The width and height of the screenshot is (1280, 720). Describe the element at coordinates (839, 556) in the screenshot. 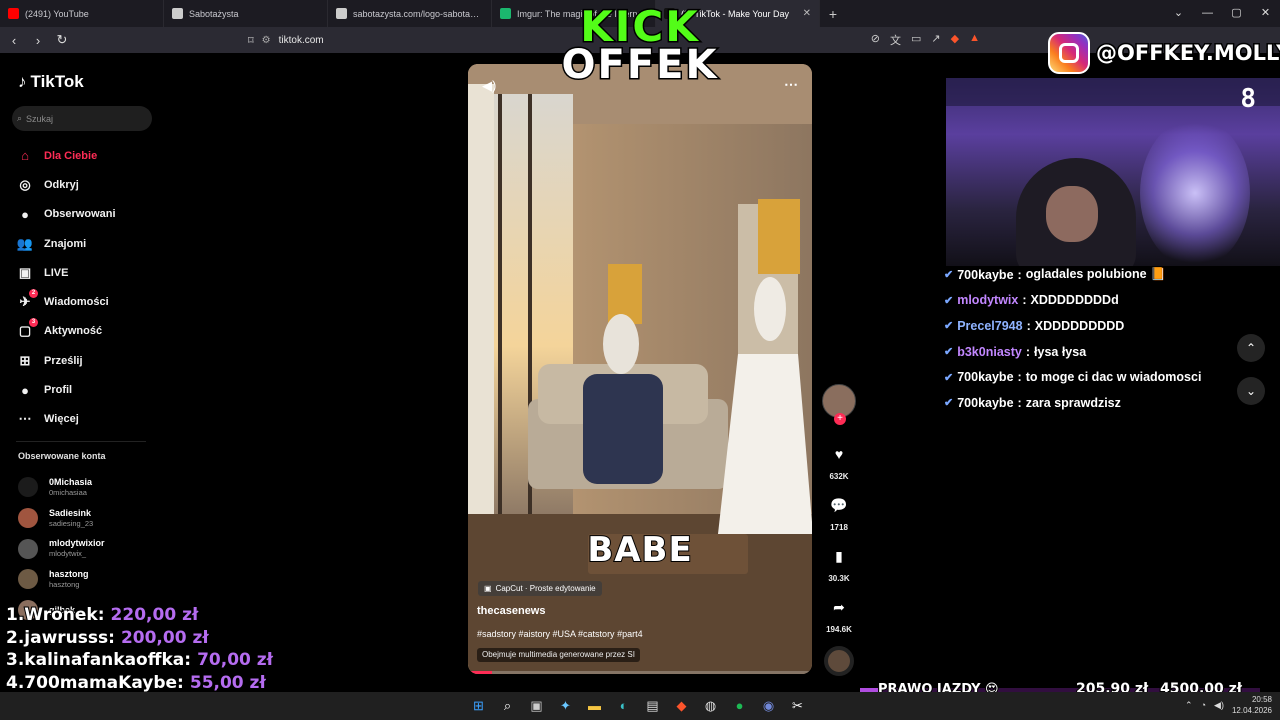

I see `bookmark-icon: ▮` at that location.